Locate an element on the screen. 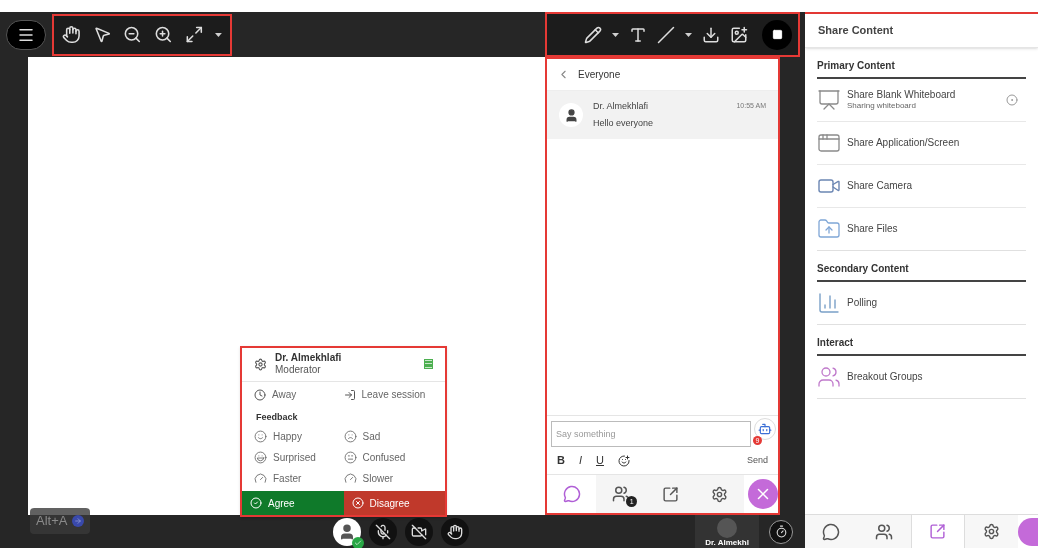 Image resolution: width=1038 pixels, height=548 pixels. bar-chart-icon is located at coordinates (829, 303).